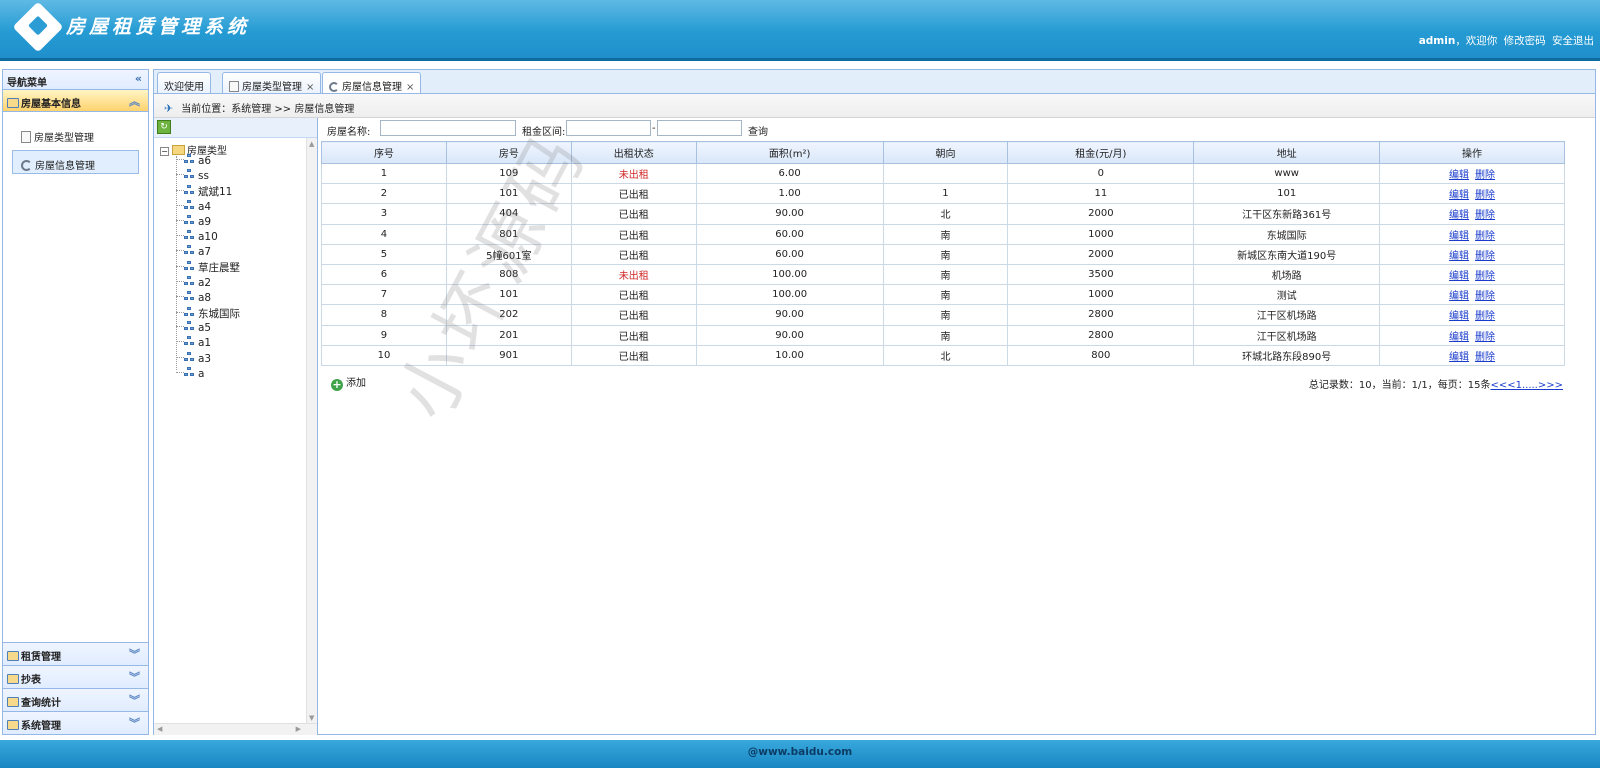 This screenshot has width=1600, height=768. Describe the element at coordinates (75, 722) in the screenshot. I see `nav-panel-system: 系统管理 ︾` at that location.